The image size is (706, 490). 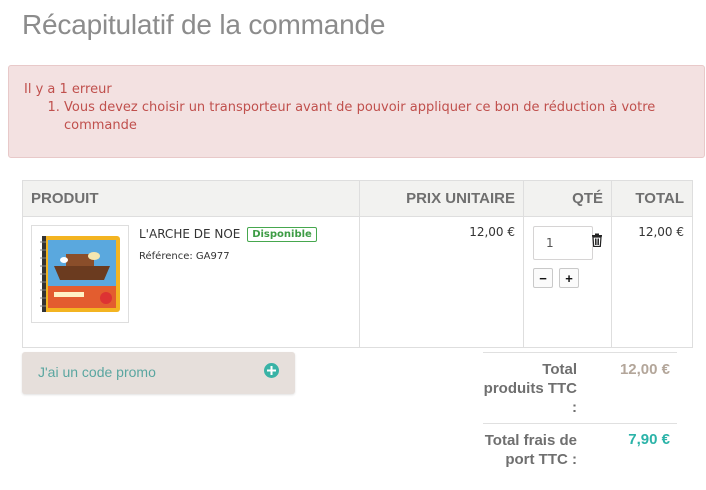 What do you see at coordinates (652, 282) in the screenshot?
I see `total-cell: 12,00 €` at bounding box center [652, 282].